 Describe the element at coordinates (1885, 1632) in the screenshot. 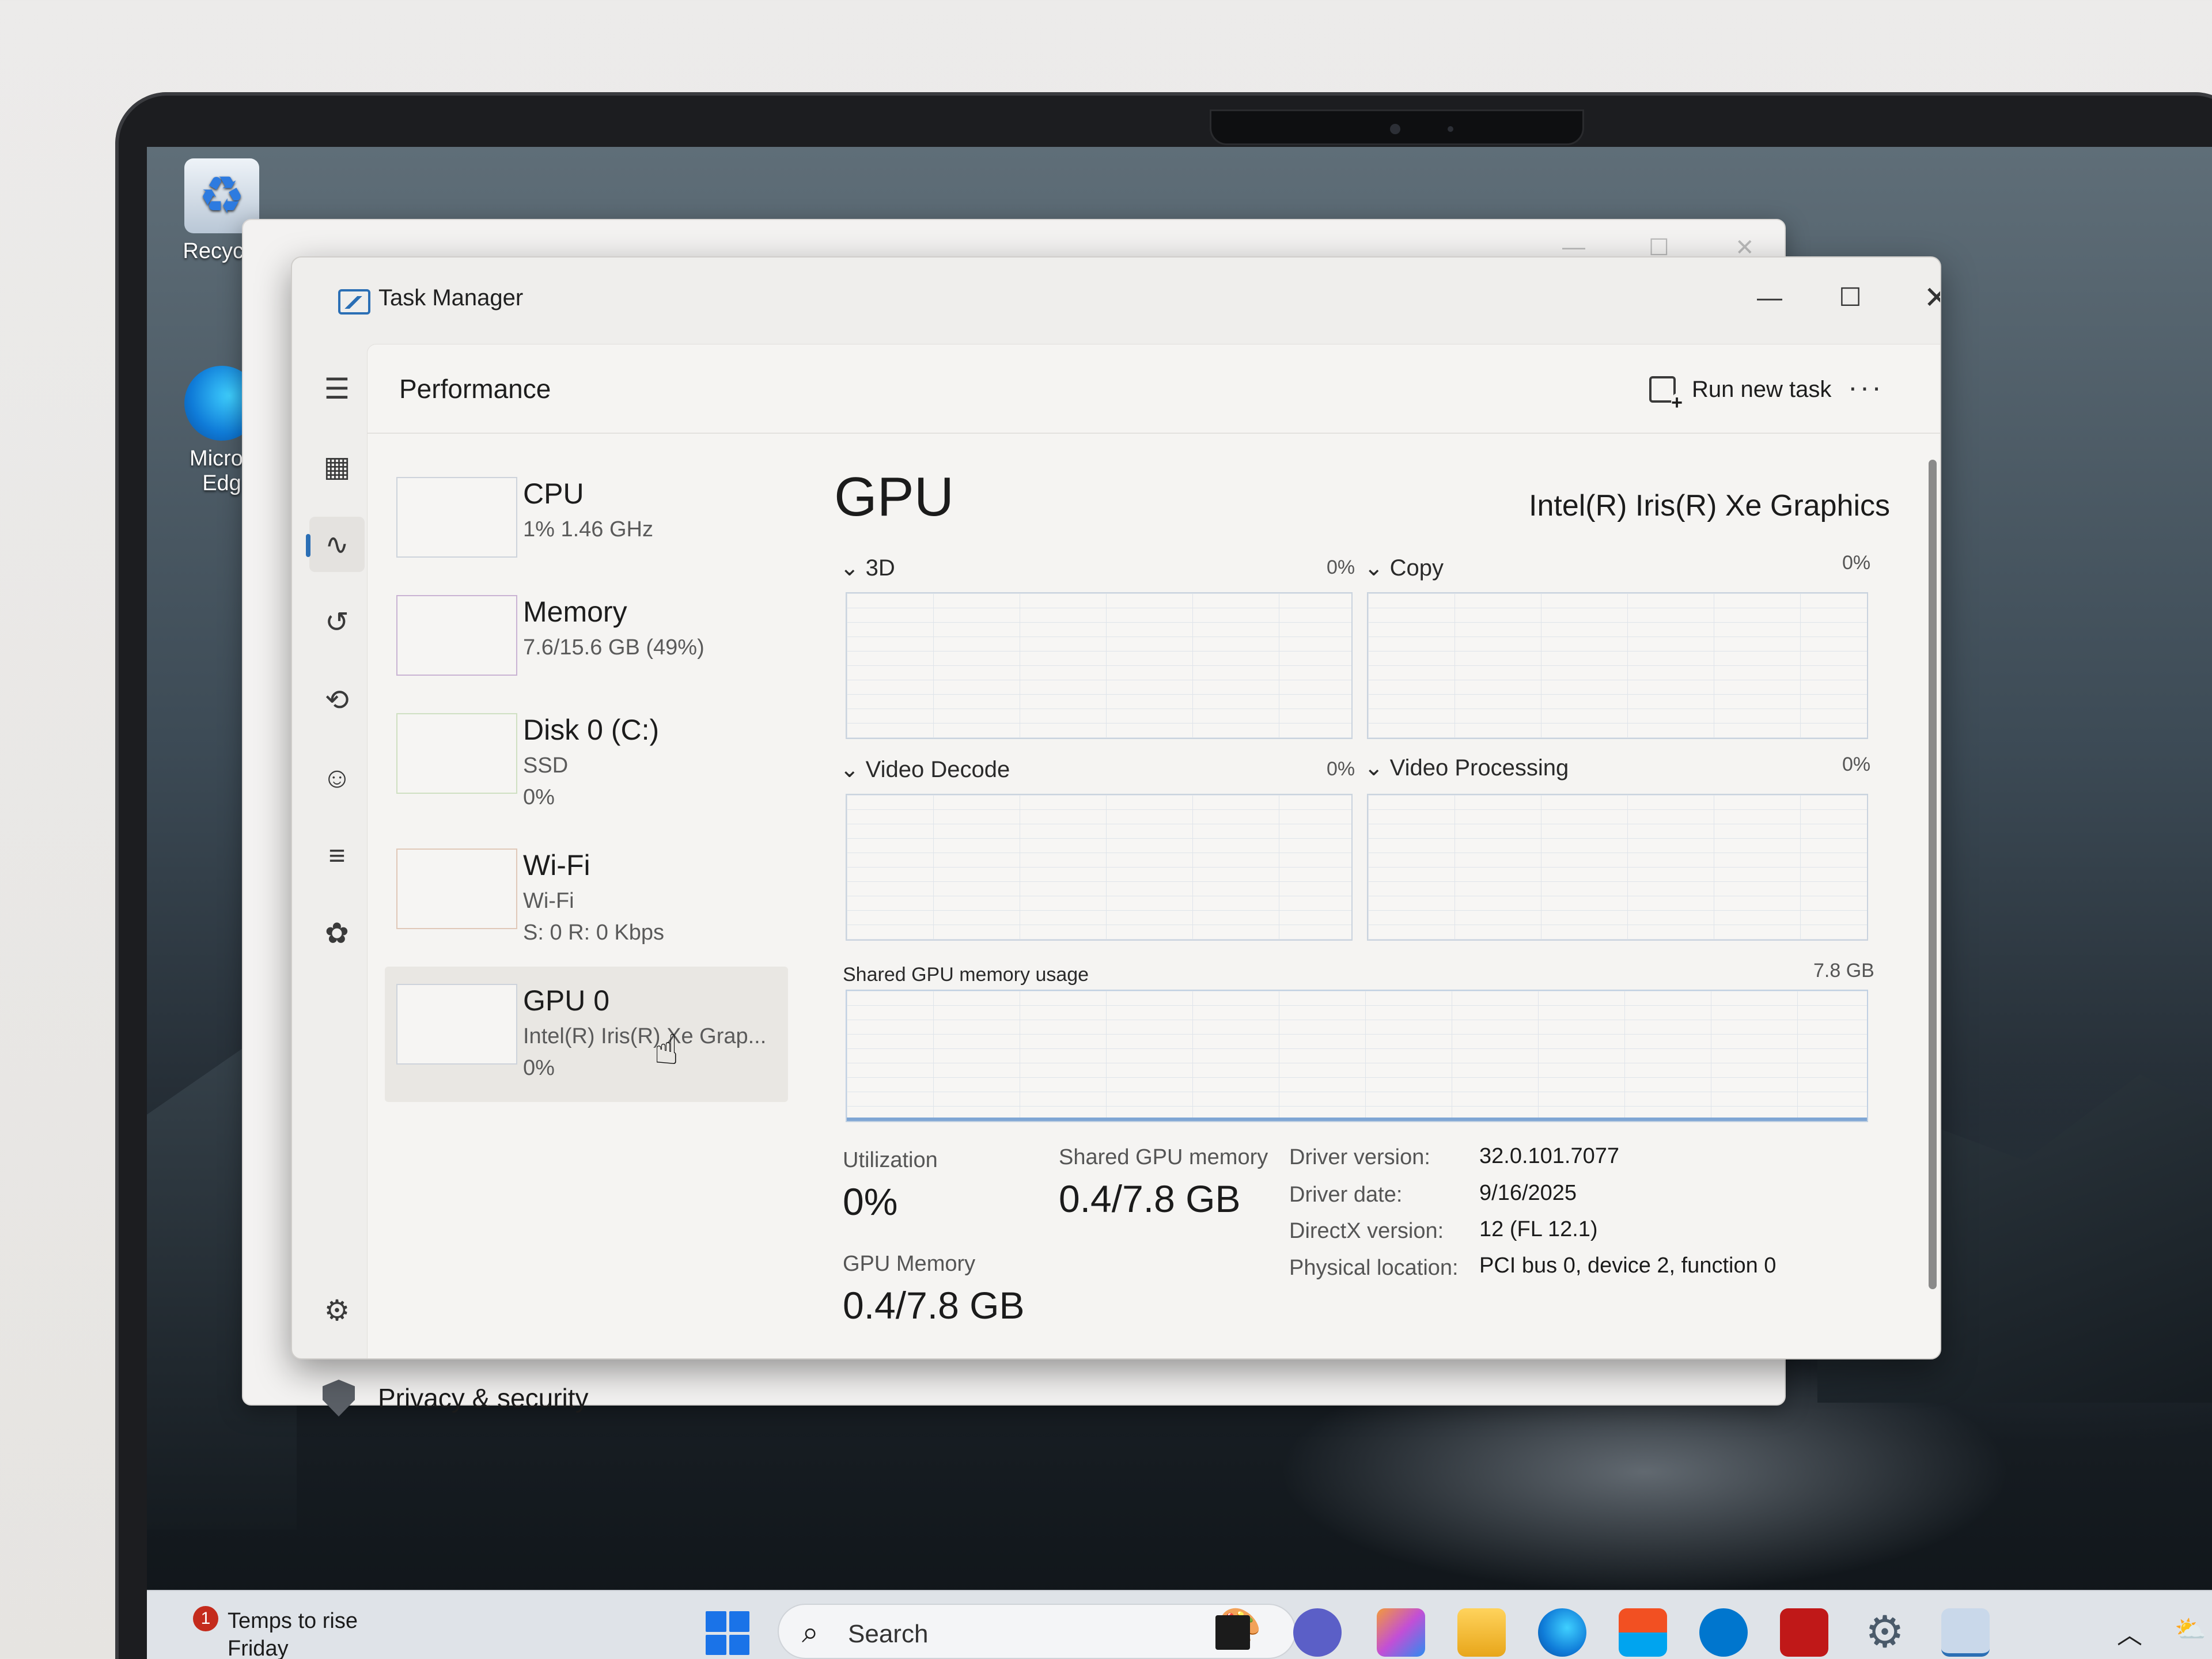

I see `settings-taskbar-icon: ⚙` at that location.